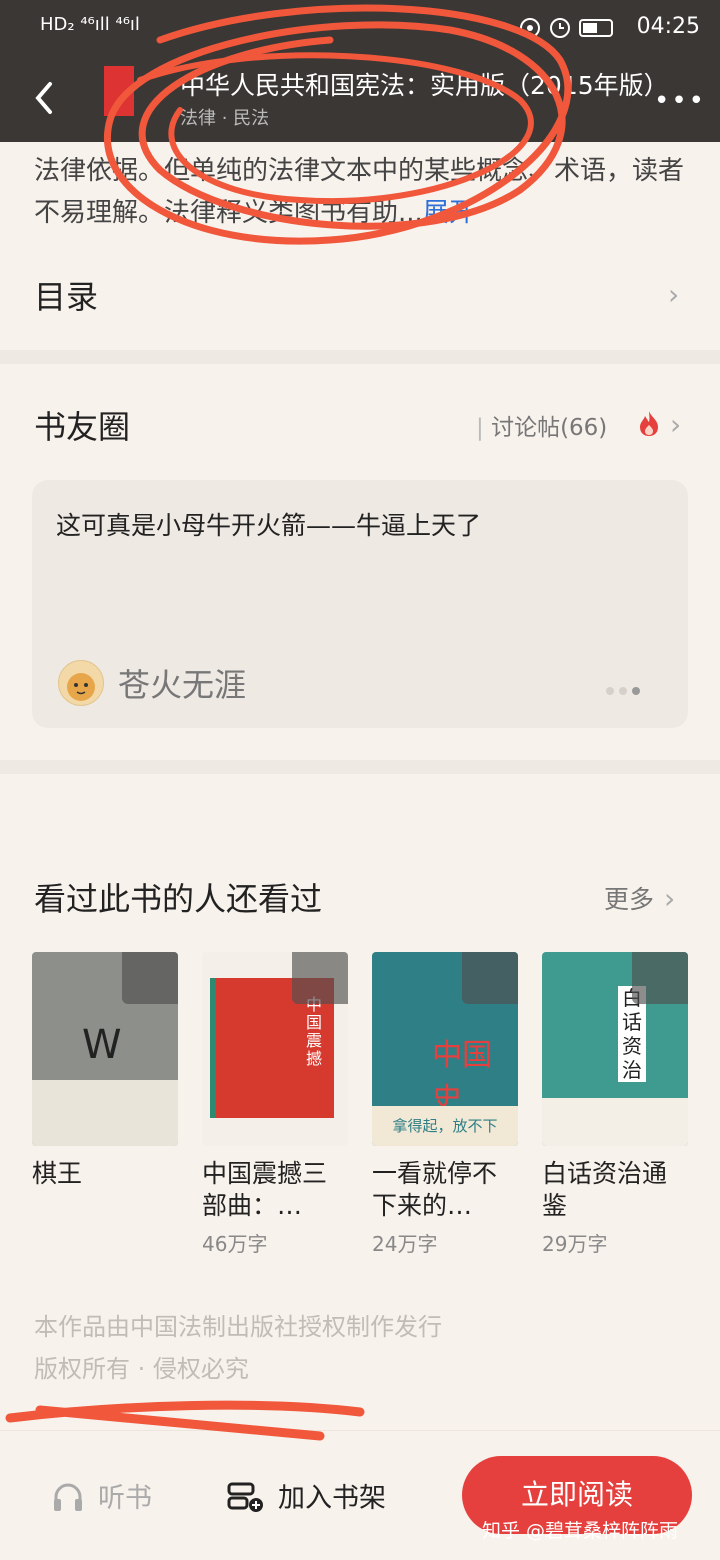 The height and width of the screenshot is (1560, 720). I want to click on add-to-shelf-button: 加入书架, so click(306, 1495).